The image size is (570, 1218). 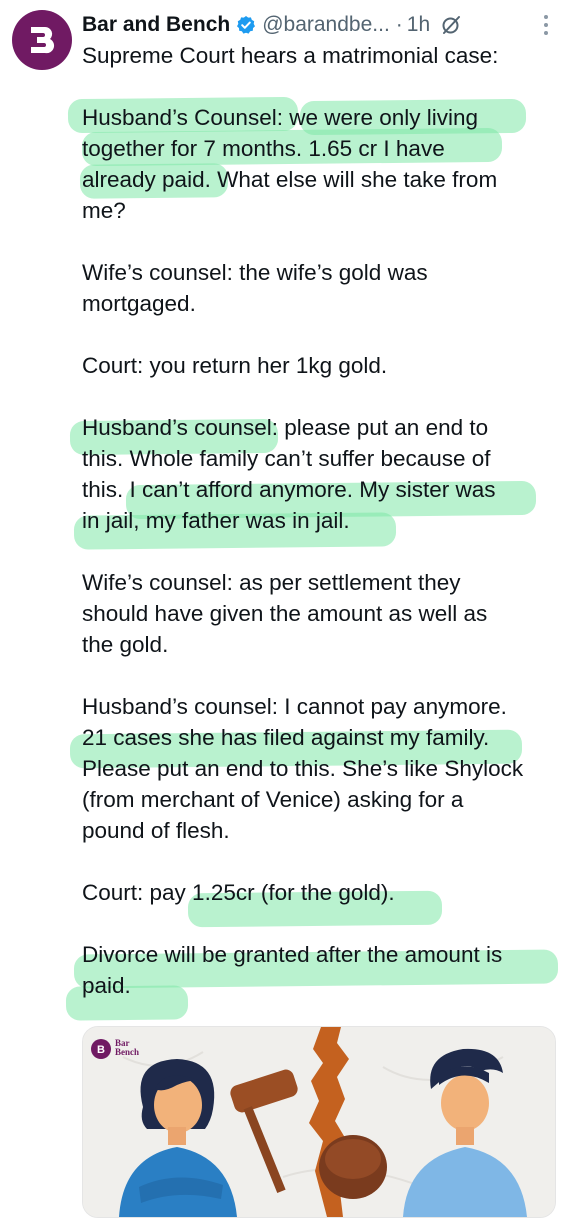 What do you see at coordinates (238, 892) in the screenshot?
I see `tweet-line: Court: pay 1.25cr (for the gold).` at bounding box center [238, 892].